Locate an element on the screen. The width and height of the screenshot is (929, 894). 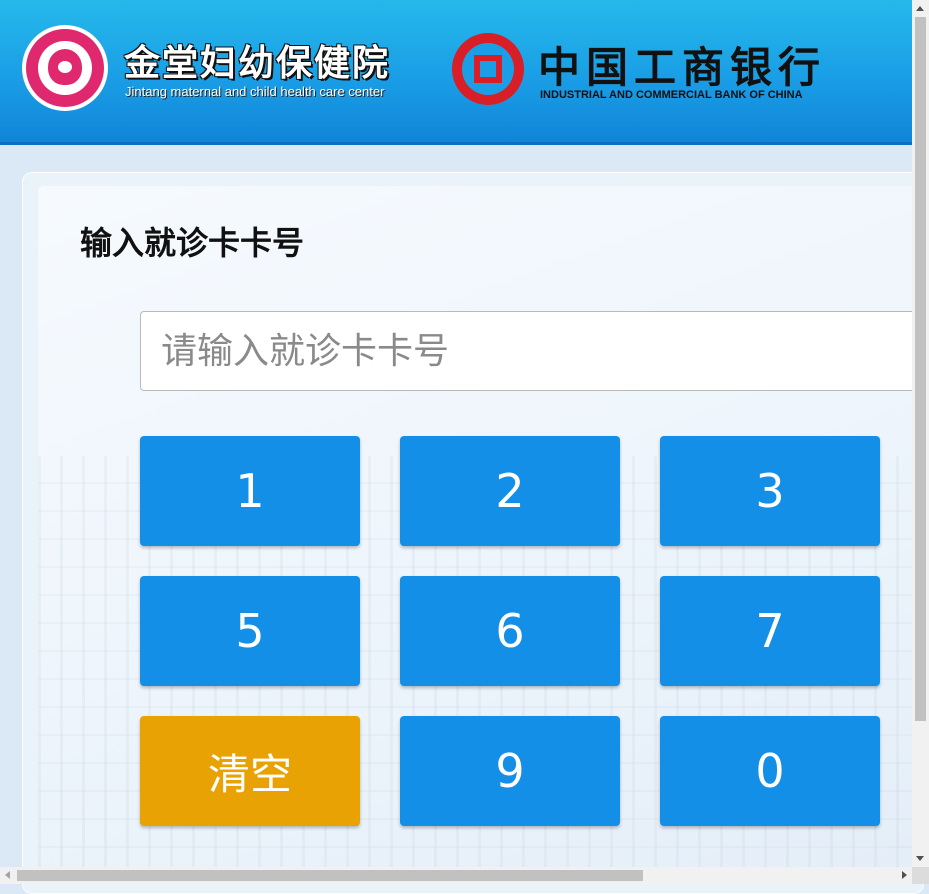
bank-name-en: INDUSTRIAL AND COMMERCIAL BANK OF CHINA is located at coordinates (671, 95).